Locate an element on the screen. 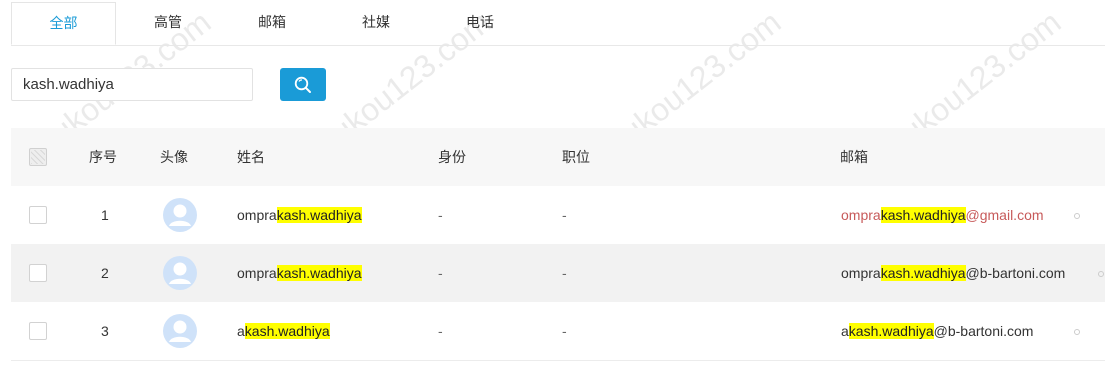 Image resolution: width=1105 pixels, height=367 pixels. tab-phone: 电话 is located at coordinates (480, 23).